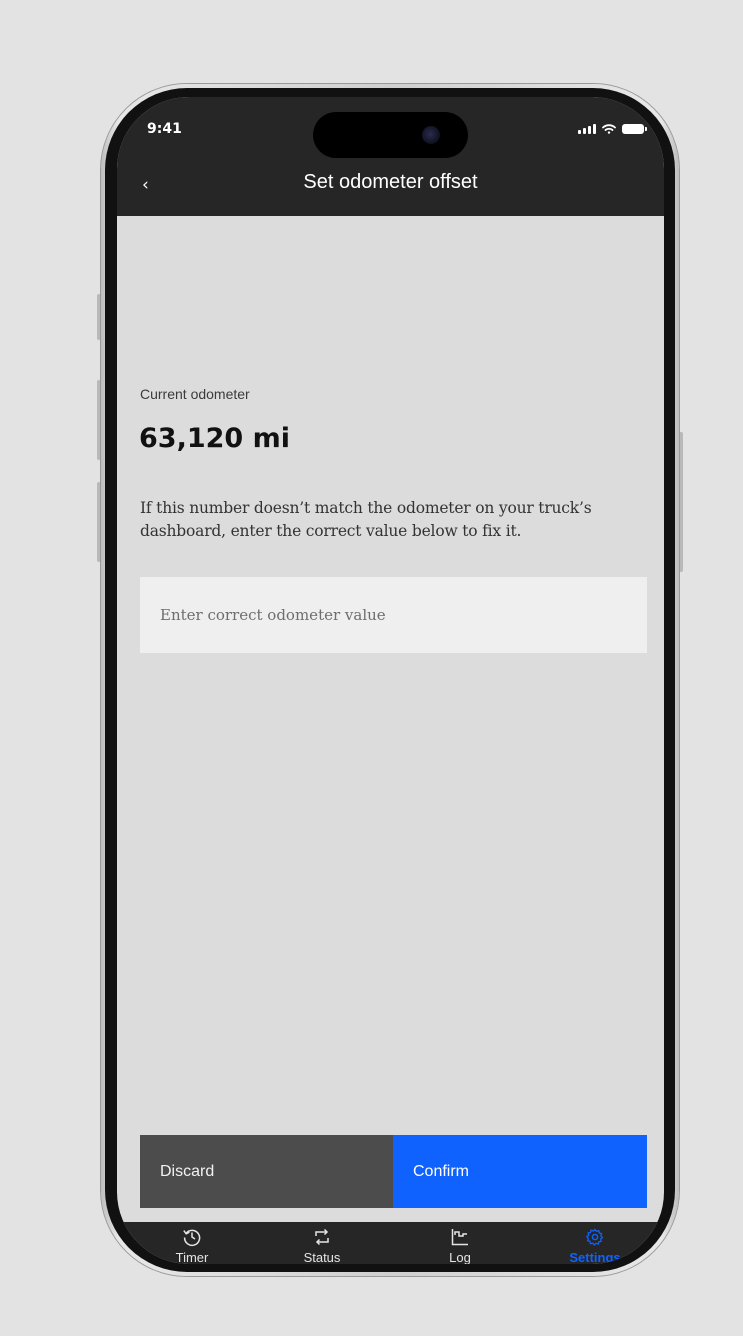 This screenshot has width=743, height=1336. I want to click on wifi-icon, so click(609, 129).